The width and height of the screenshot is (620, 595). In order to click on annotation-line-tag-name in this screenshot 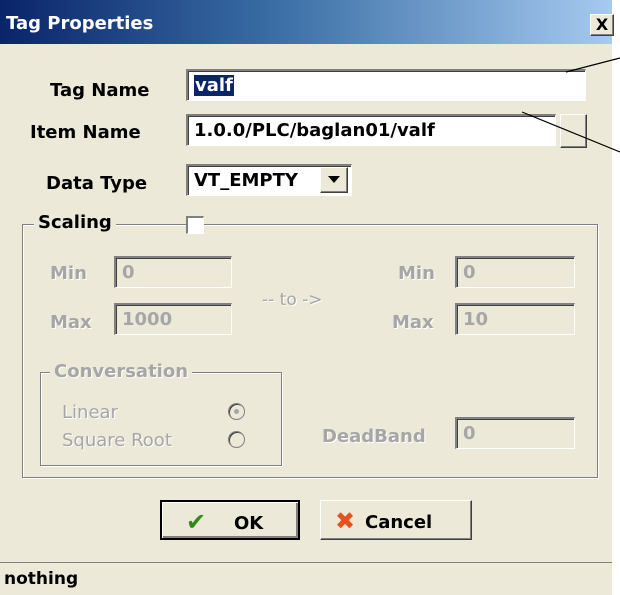, I will do `click(592, 65)`.